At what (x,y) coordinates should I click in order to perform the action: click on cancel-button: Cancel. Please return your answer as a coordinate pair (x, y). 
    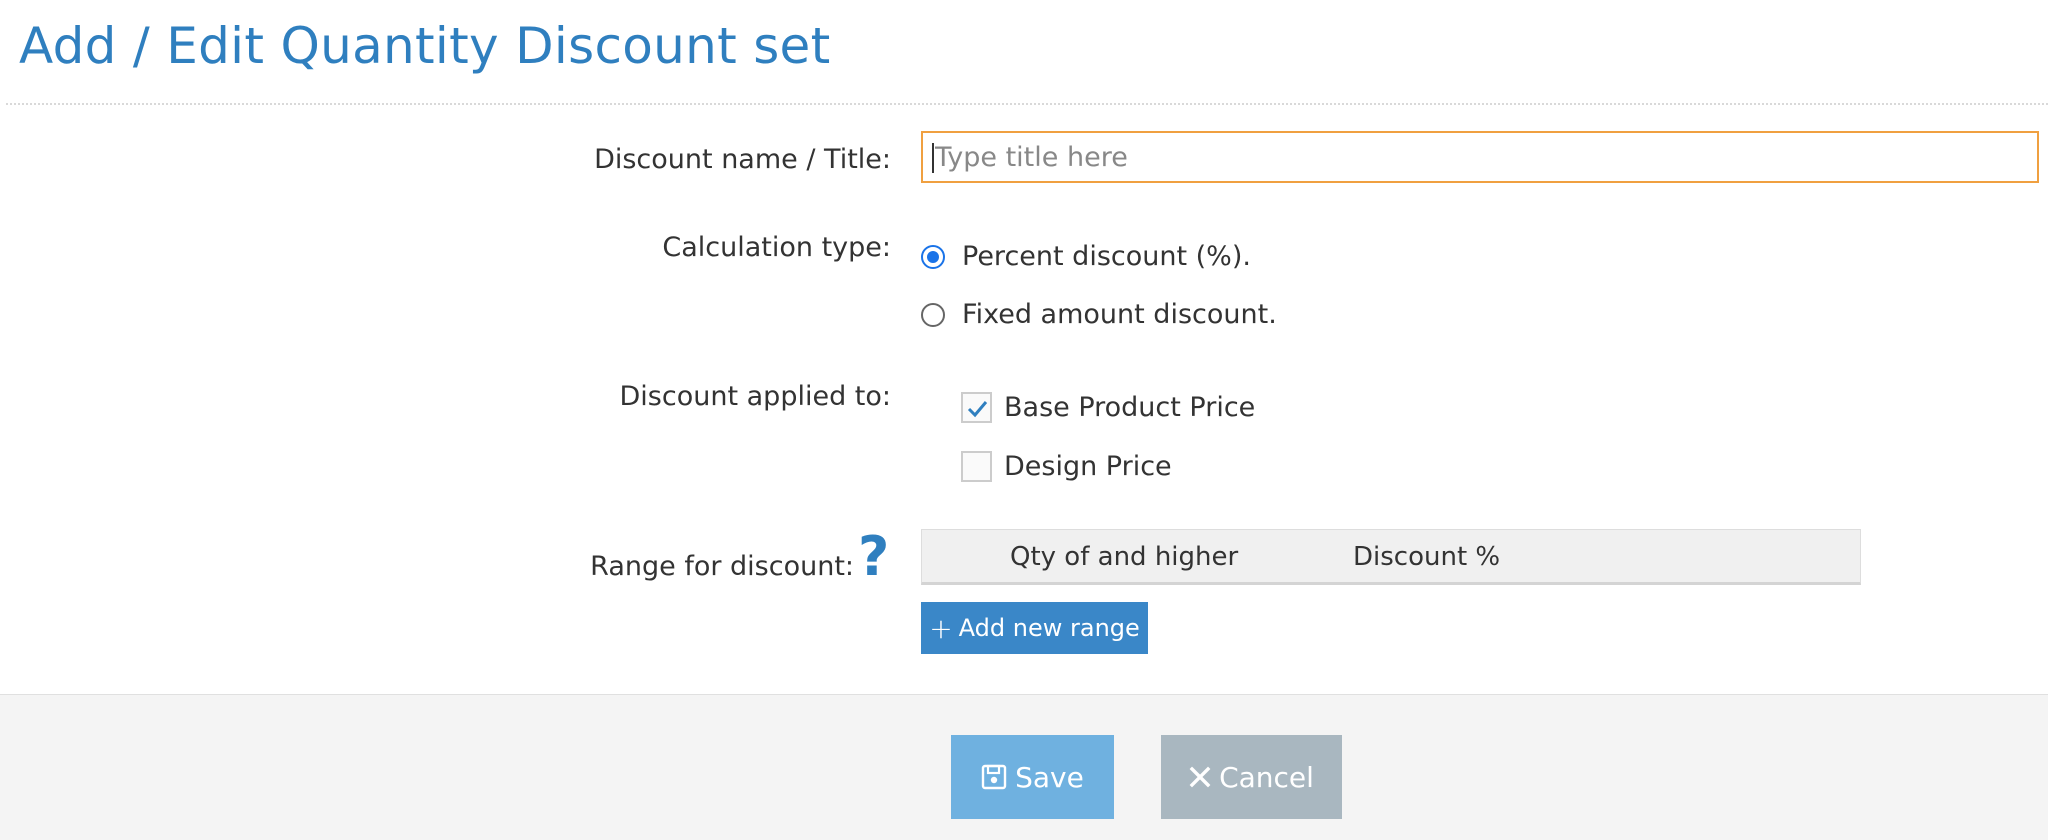
    Looking at the image, I should click on (1251, 777).